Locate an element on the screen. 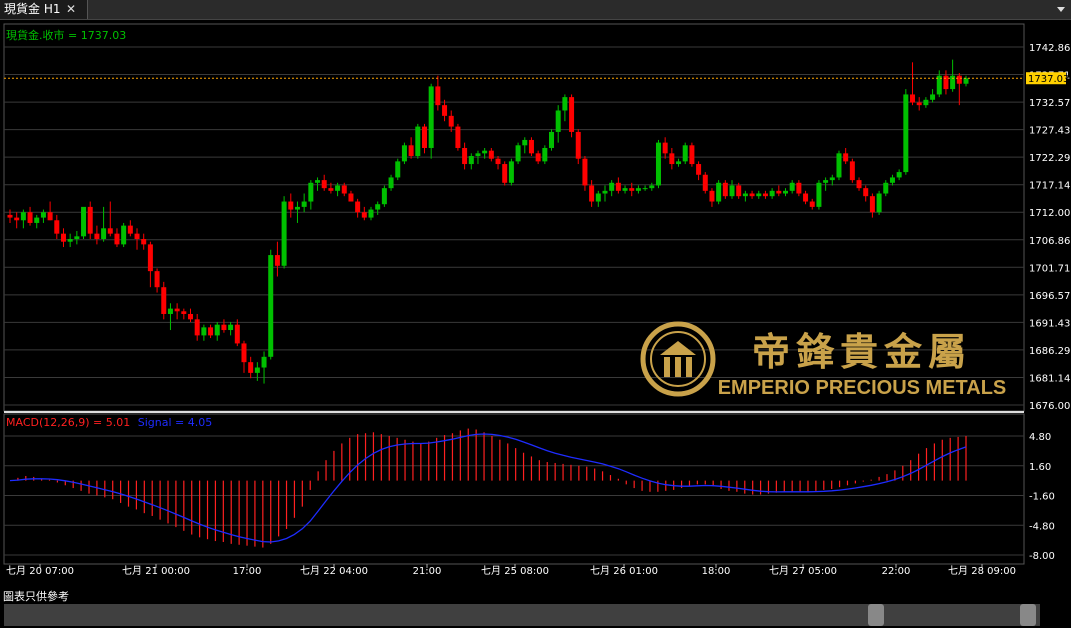  macd-tick-label: 4.80 is located at coordinates (1040, 437).